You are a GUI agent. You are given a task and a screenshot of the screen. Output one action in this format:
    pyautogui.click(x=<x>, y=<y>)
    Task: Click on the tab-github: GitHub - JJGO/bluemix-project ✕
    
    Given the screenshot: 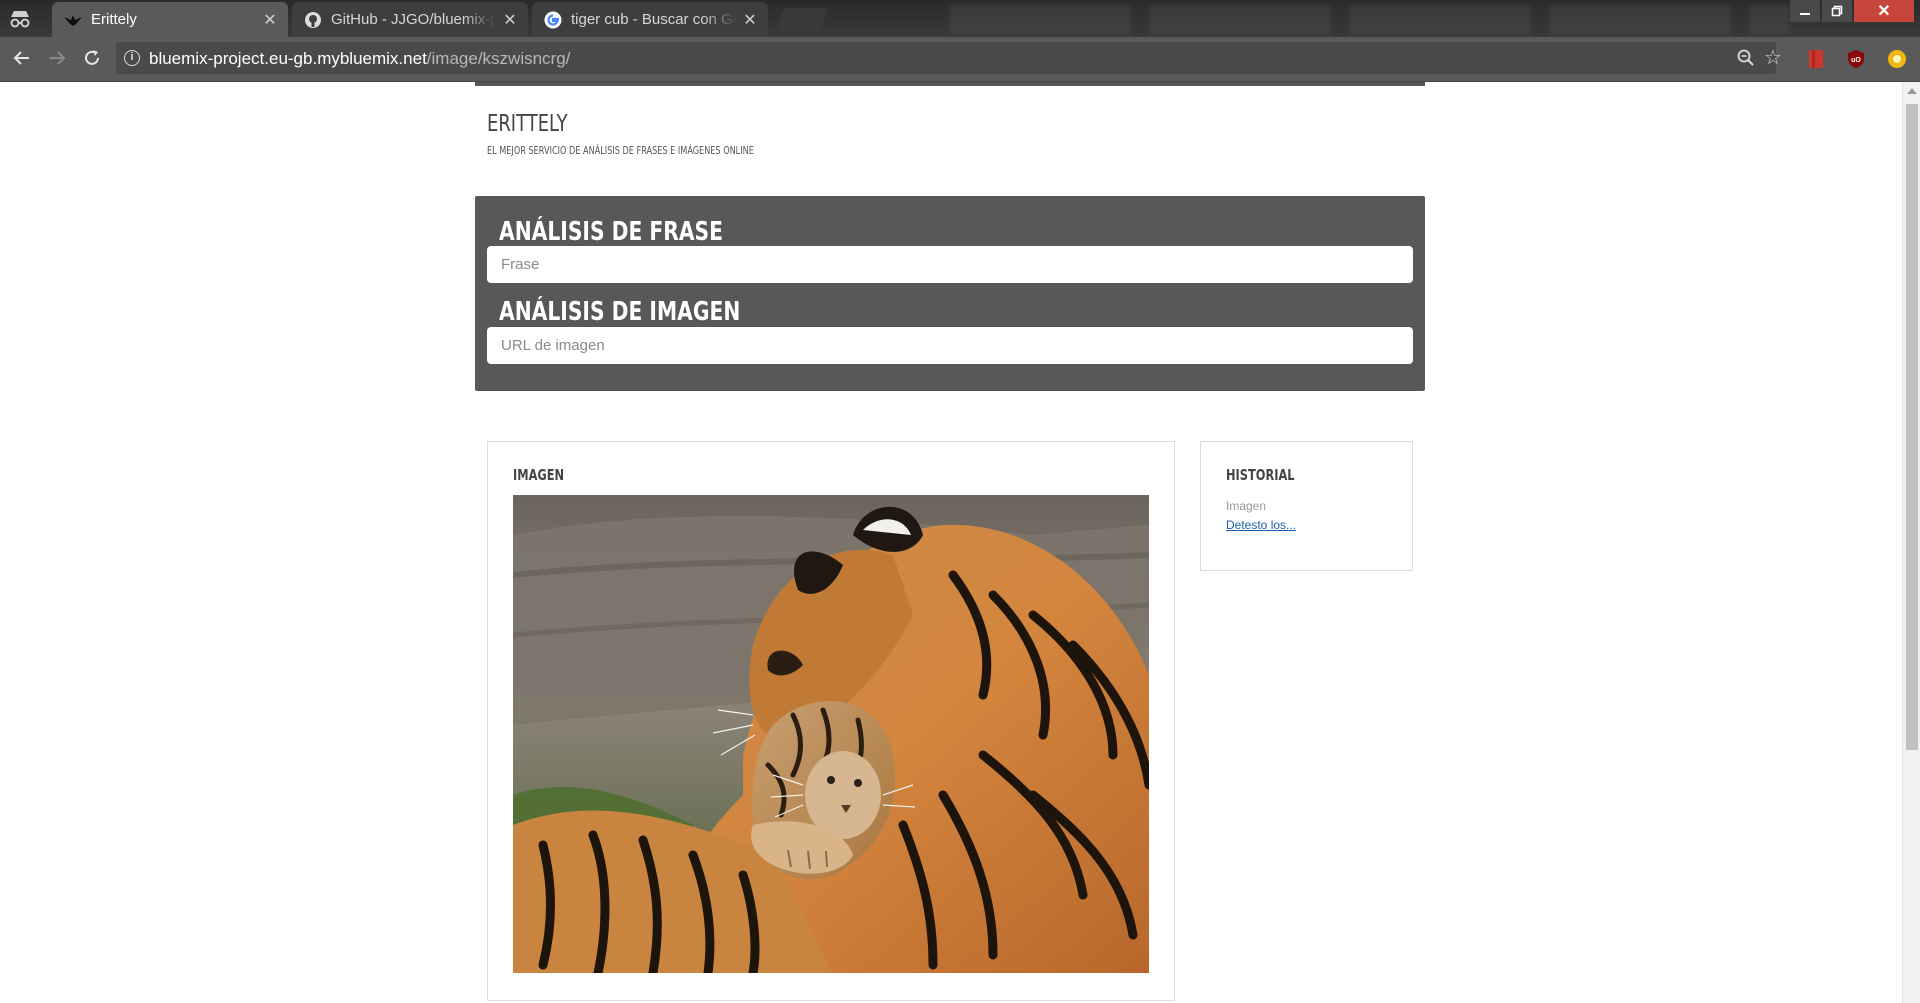 What is the action you would take?
    pyautogui.click(x=410, y=19)
    